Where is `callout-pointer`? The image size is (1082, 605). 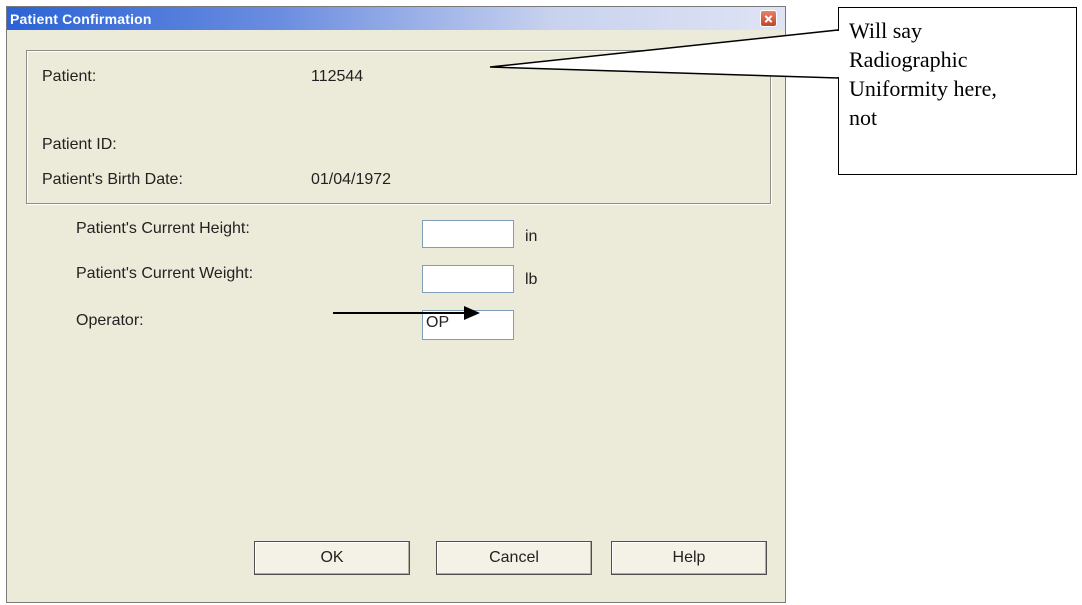
callout-pointer is located at coordinates (664, 54).